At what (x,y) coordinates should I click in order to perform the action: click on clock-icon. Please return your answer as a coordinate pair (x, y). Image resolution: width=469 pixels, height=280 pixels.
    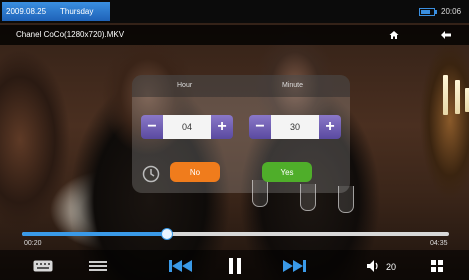
    Looking at the image, I should click on (151, 174).